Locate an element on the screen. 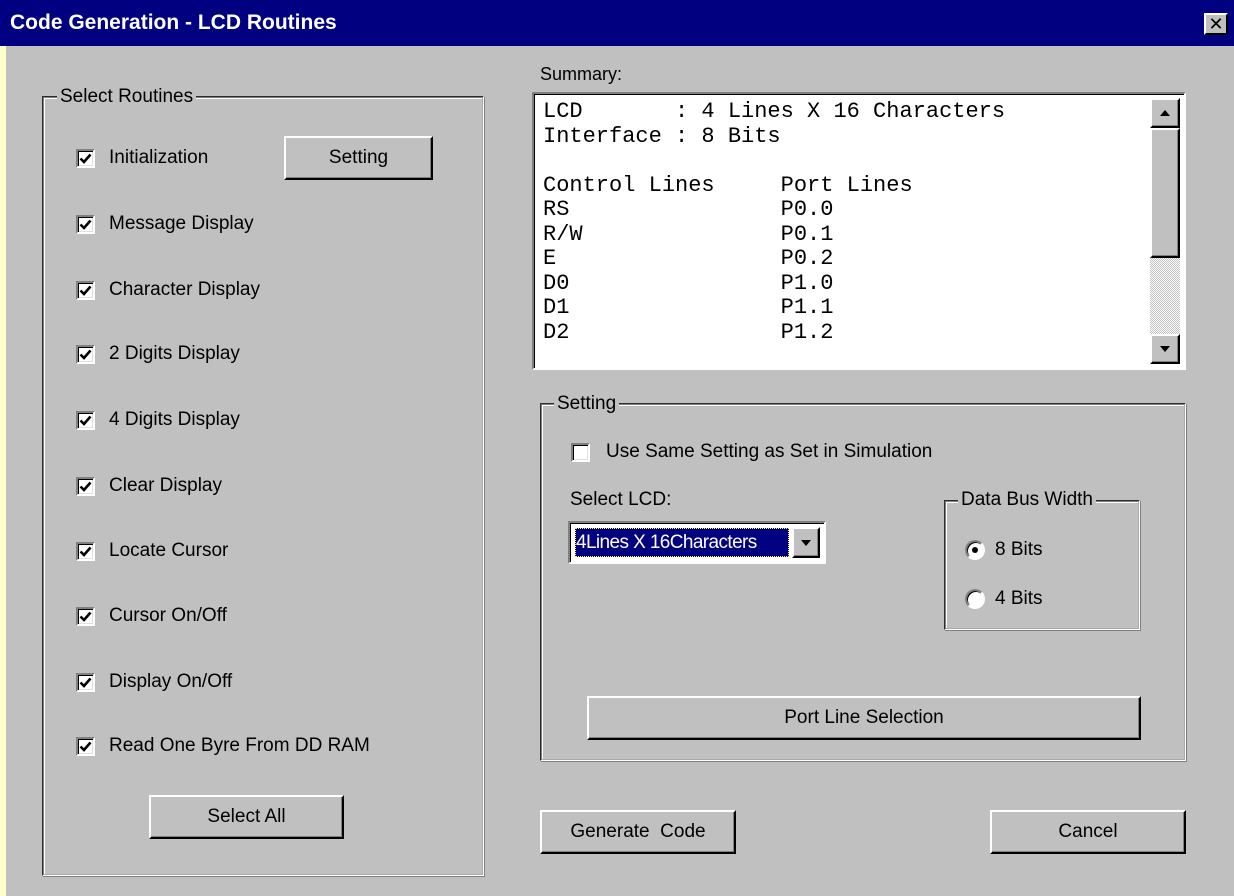 This screenshot has height=896, width=1234. radio-selected-dot is located at coordinates (975, 550).